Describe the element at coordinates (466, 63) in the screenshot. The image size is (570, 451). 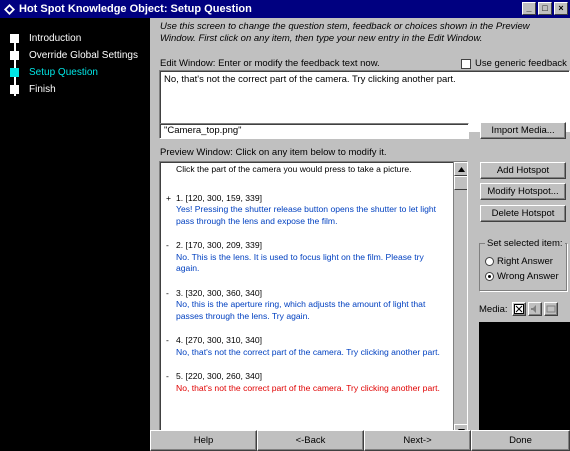
I see `checkbox-box` at that location.